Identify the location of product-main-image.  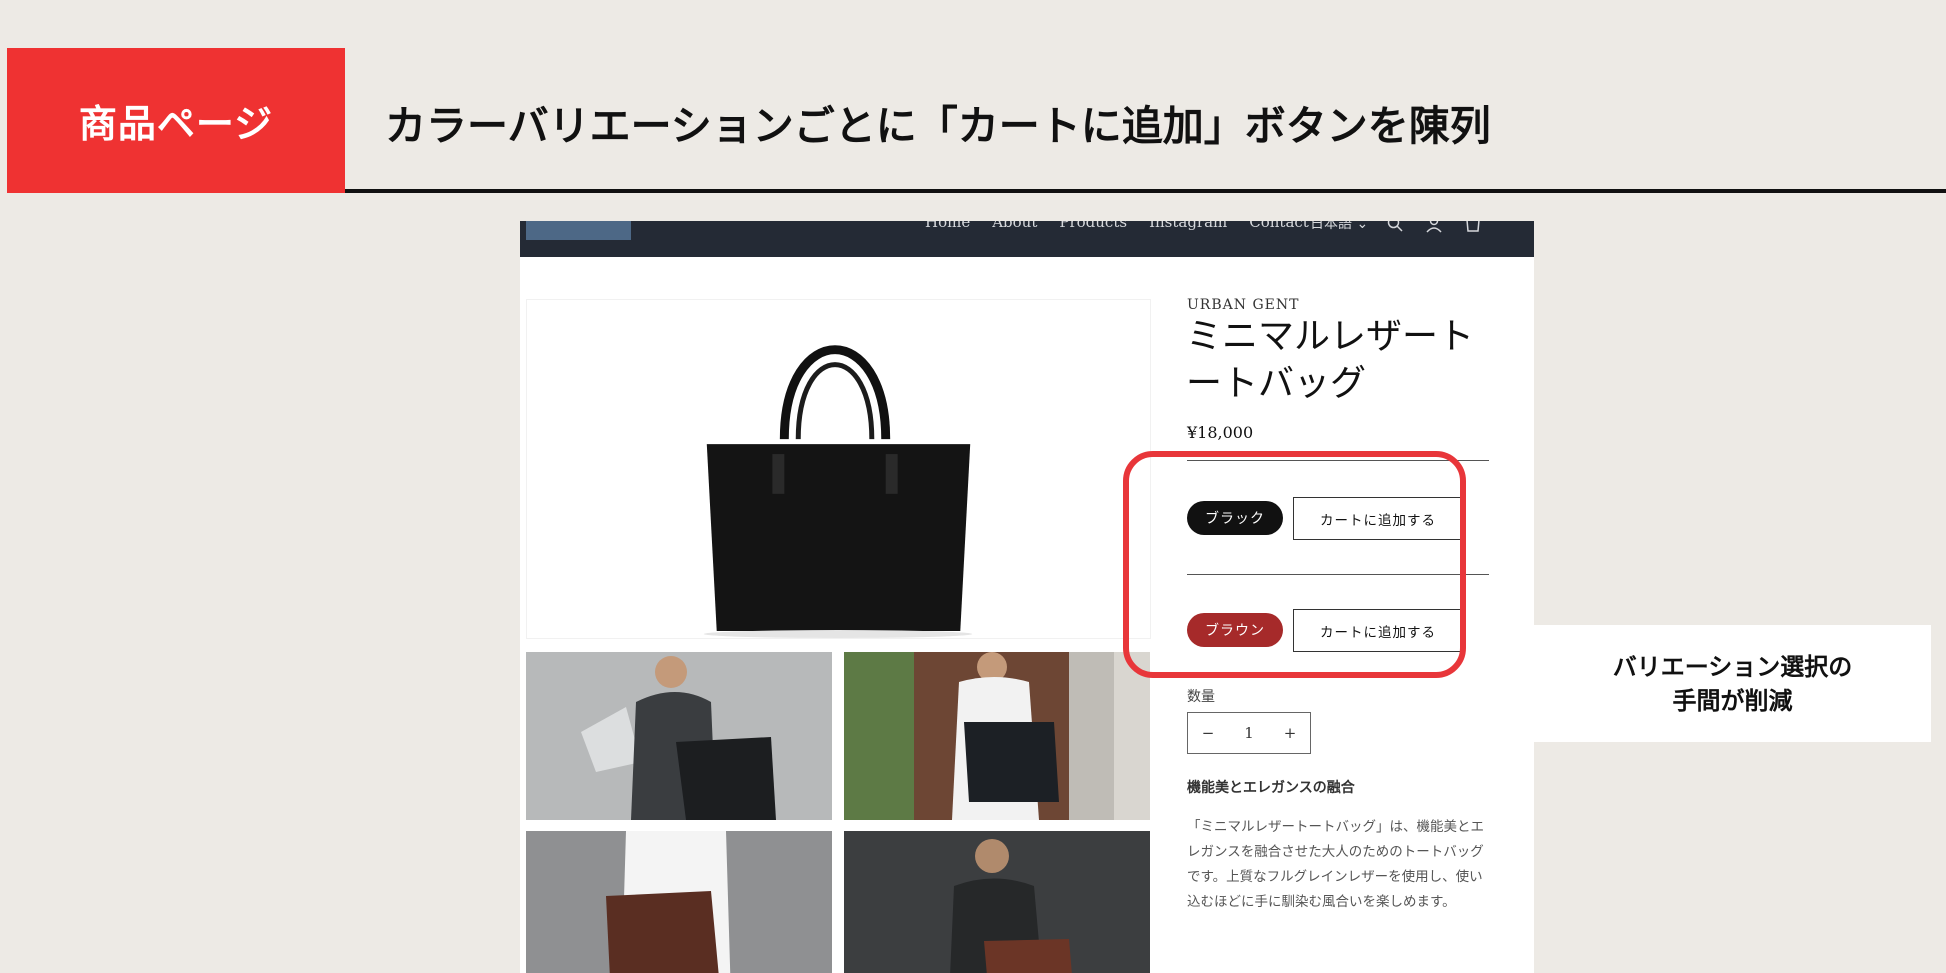
(838, 469).